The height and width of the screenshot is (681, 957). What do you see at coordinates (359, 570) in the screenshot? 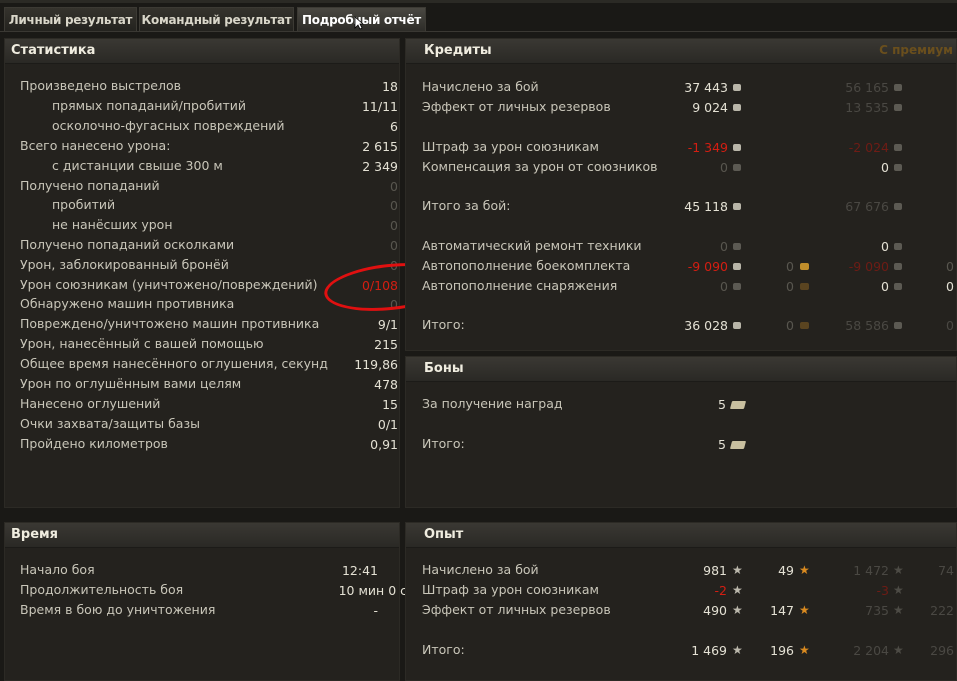
I see `time-value: 12:41` at bounding box center [359, 570].